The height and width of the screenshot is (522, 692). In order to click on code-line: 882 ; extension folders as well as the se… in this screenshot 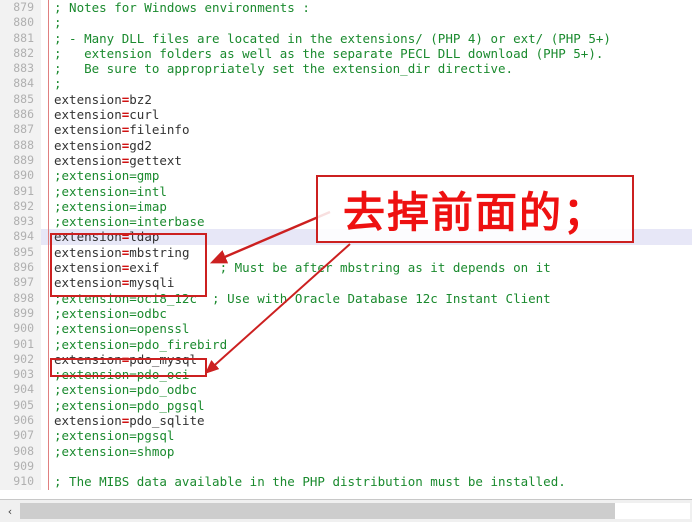, I will do `click(346, 53)`.